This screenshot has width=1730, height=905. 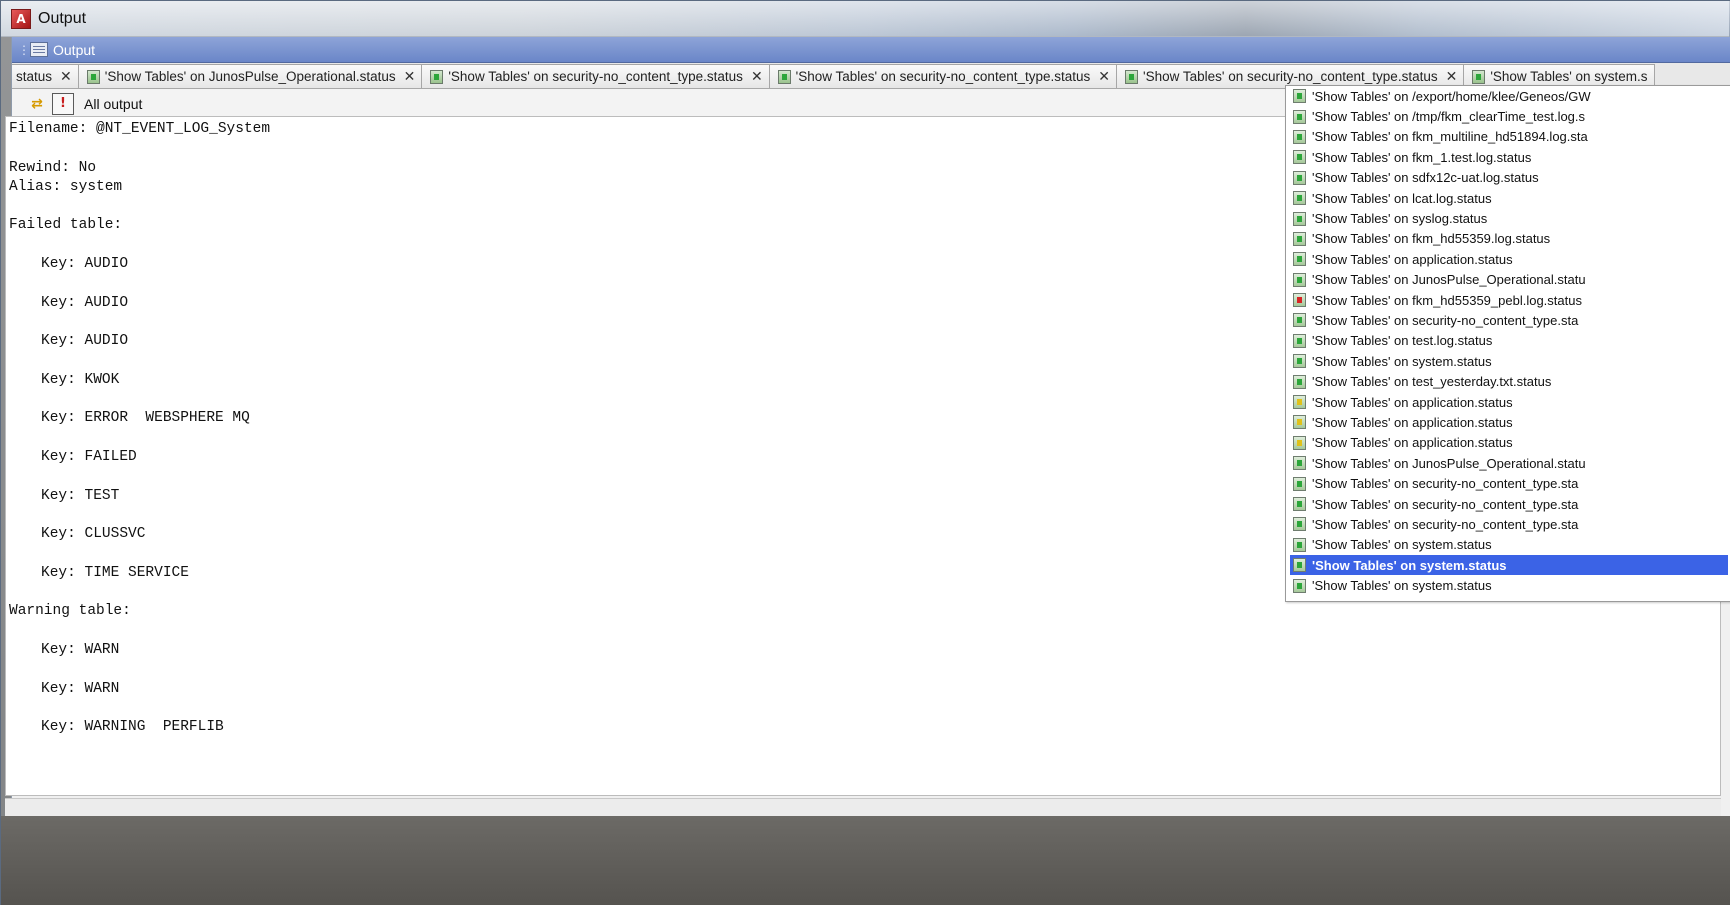 I want to click on dropdown-item: 'Show Tables' on test.log.status, so click(x=1508, y=341).